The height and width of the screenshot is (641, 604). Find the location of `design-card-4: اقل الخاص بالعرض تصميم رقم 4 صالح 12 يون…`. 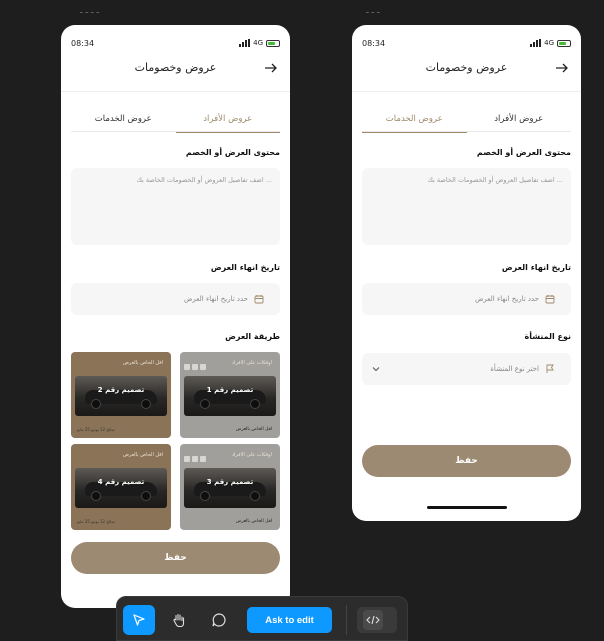

design-card-4: اقل الخاص بالعرض تصميم رقم 4 صالح 12 يون… is located at coordinates (121, 487).